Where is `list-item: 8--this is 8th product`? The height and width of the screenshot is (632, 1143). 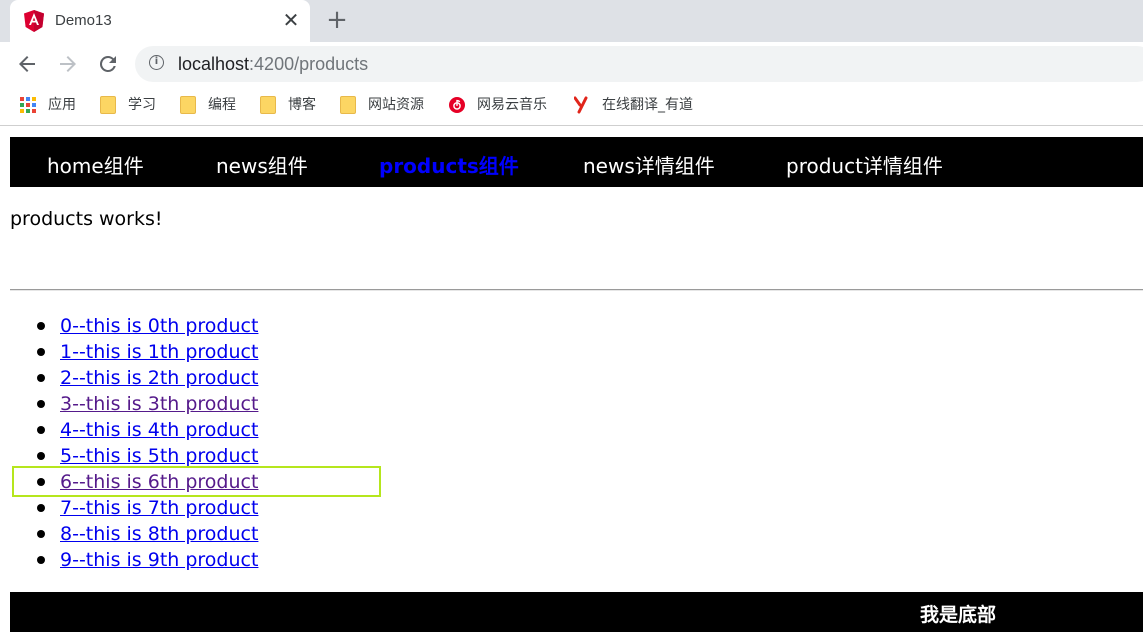
list-item: 8--this is 8th product is located at coordinates (134, 534).